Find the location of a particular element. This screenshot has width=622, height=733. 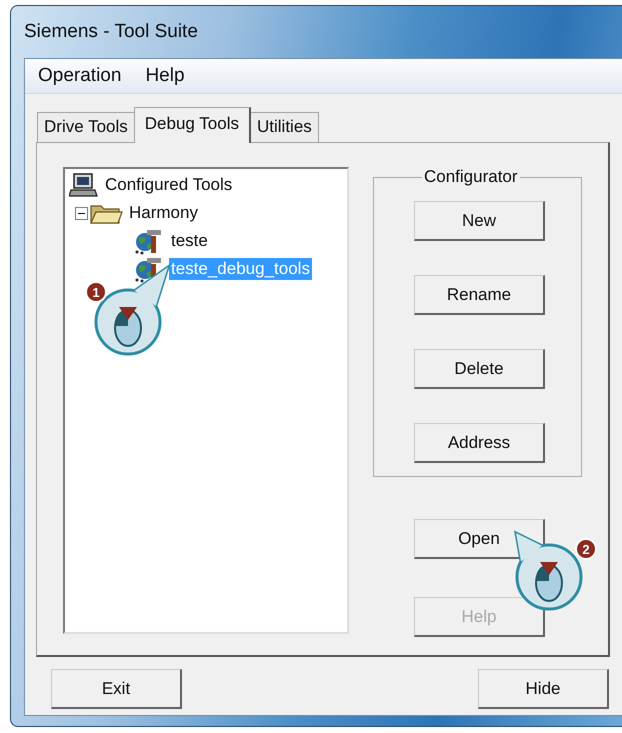

tree-item: Configured Tools is located at coordinates (168, 185).